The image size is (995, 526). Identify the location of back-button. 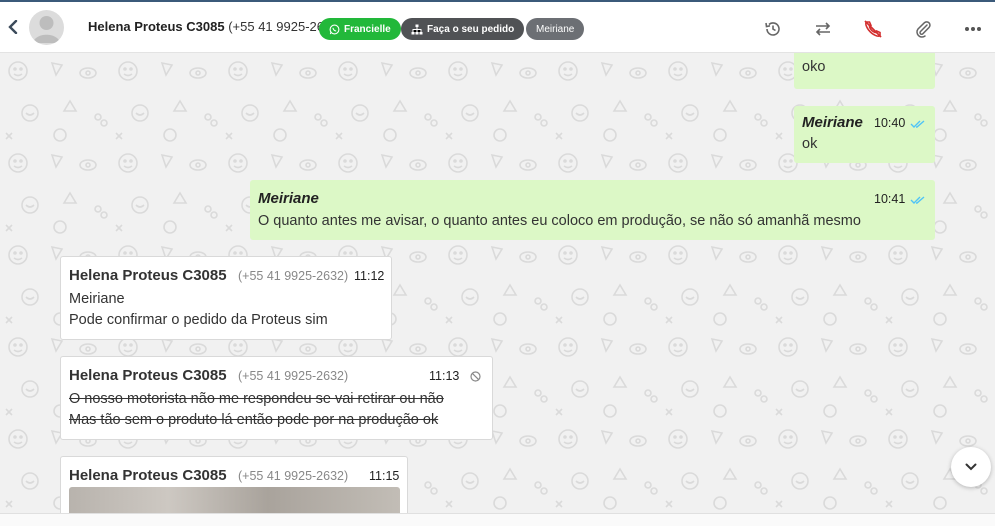
(13, 27).